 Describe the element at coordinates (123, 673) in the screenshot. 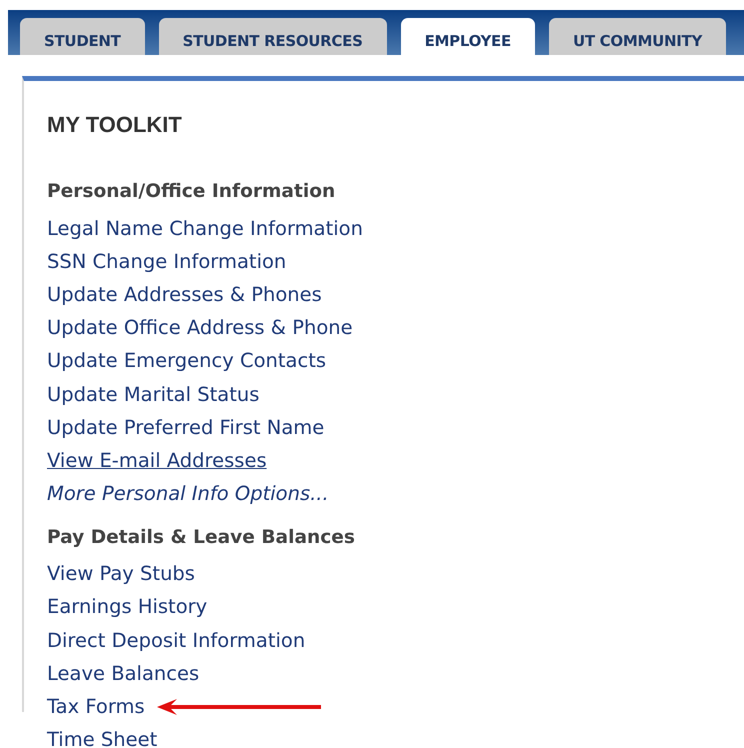

I see `toolkit-link: Leave Balances` at that location.